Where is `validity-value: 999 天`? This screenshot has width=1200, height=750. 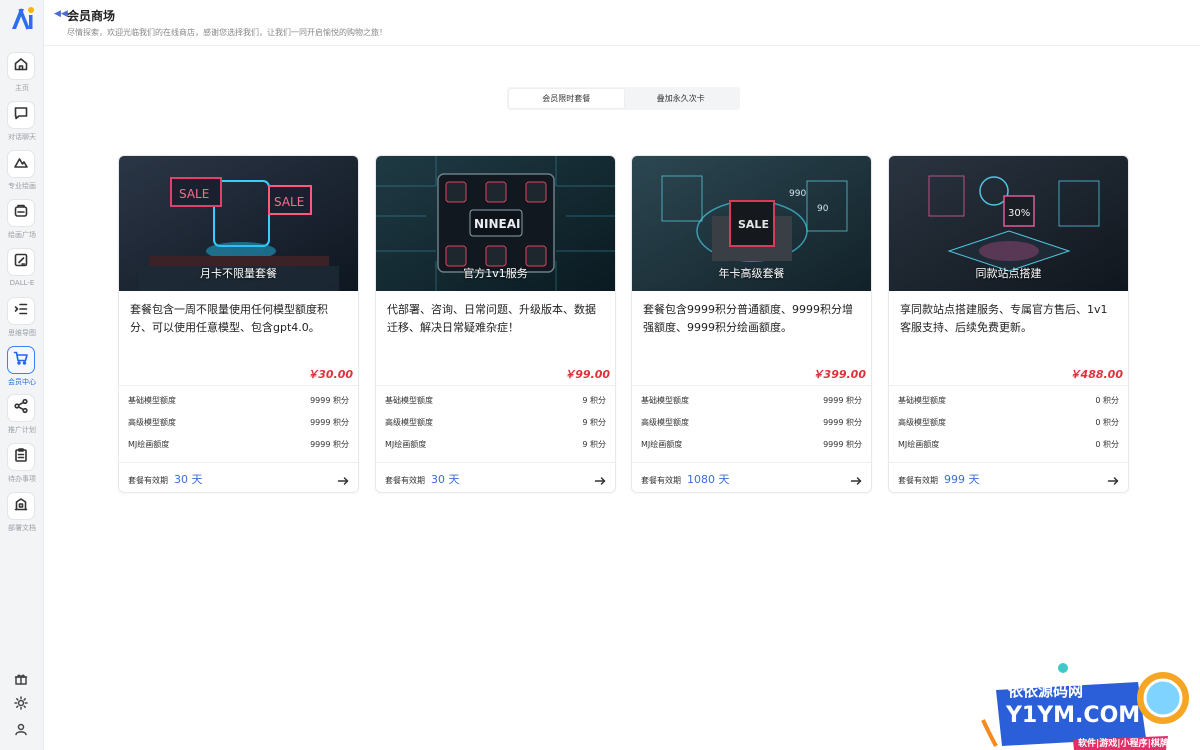 validity-value: 999 天 is located at coordinates (962, 479).